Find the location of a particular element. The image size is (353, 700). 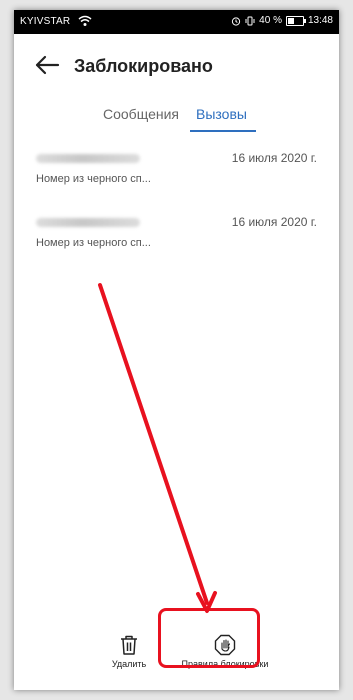

carrier-name: KYIVSTAR is located at coordinates (45, 21).